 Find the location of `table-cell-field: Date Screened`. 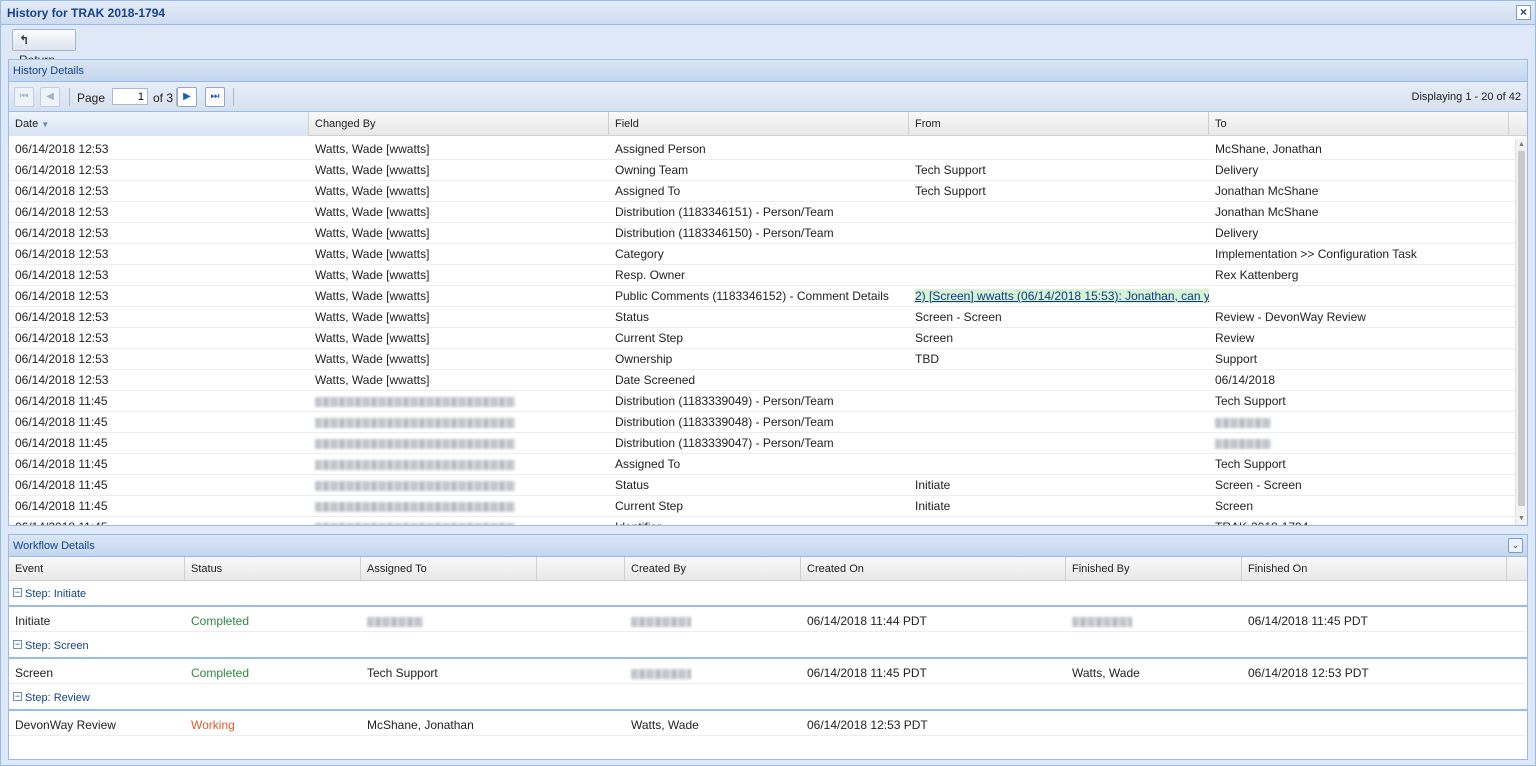

table-cell-field: Date Screened is located at coordinates (655, 380).